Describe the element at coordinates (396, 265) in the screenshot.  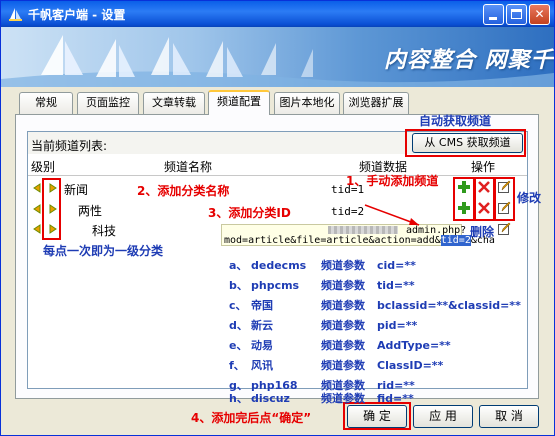
I see `param-value: cid=**` at that location.